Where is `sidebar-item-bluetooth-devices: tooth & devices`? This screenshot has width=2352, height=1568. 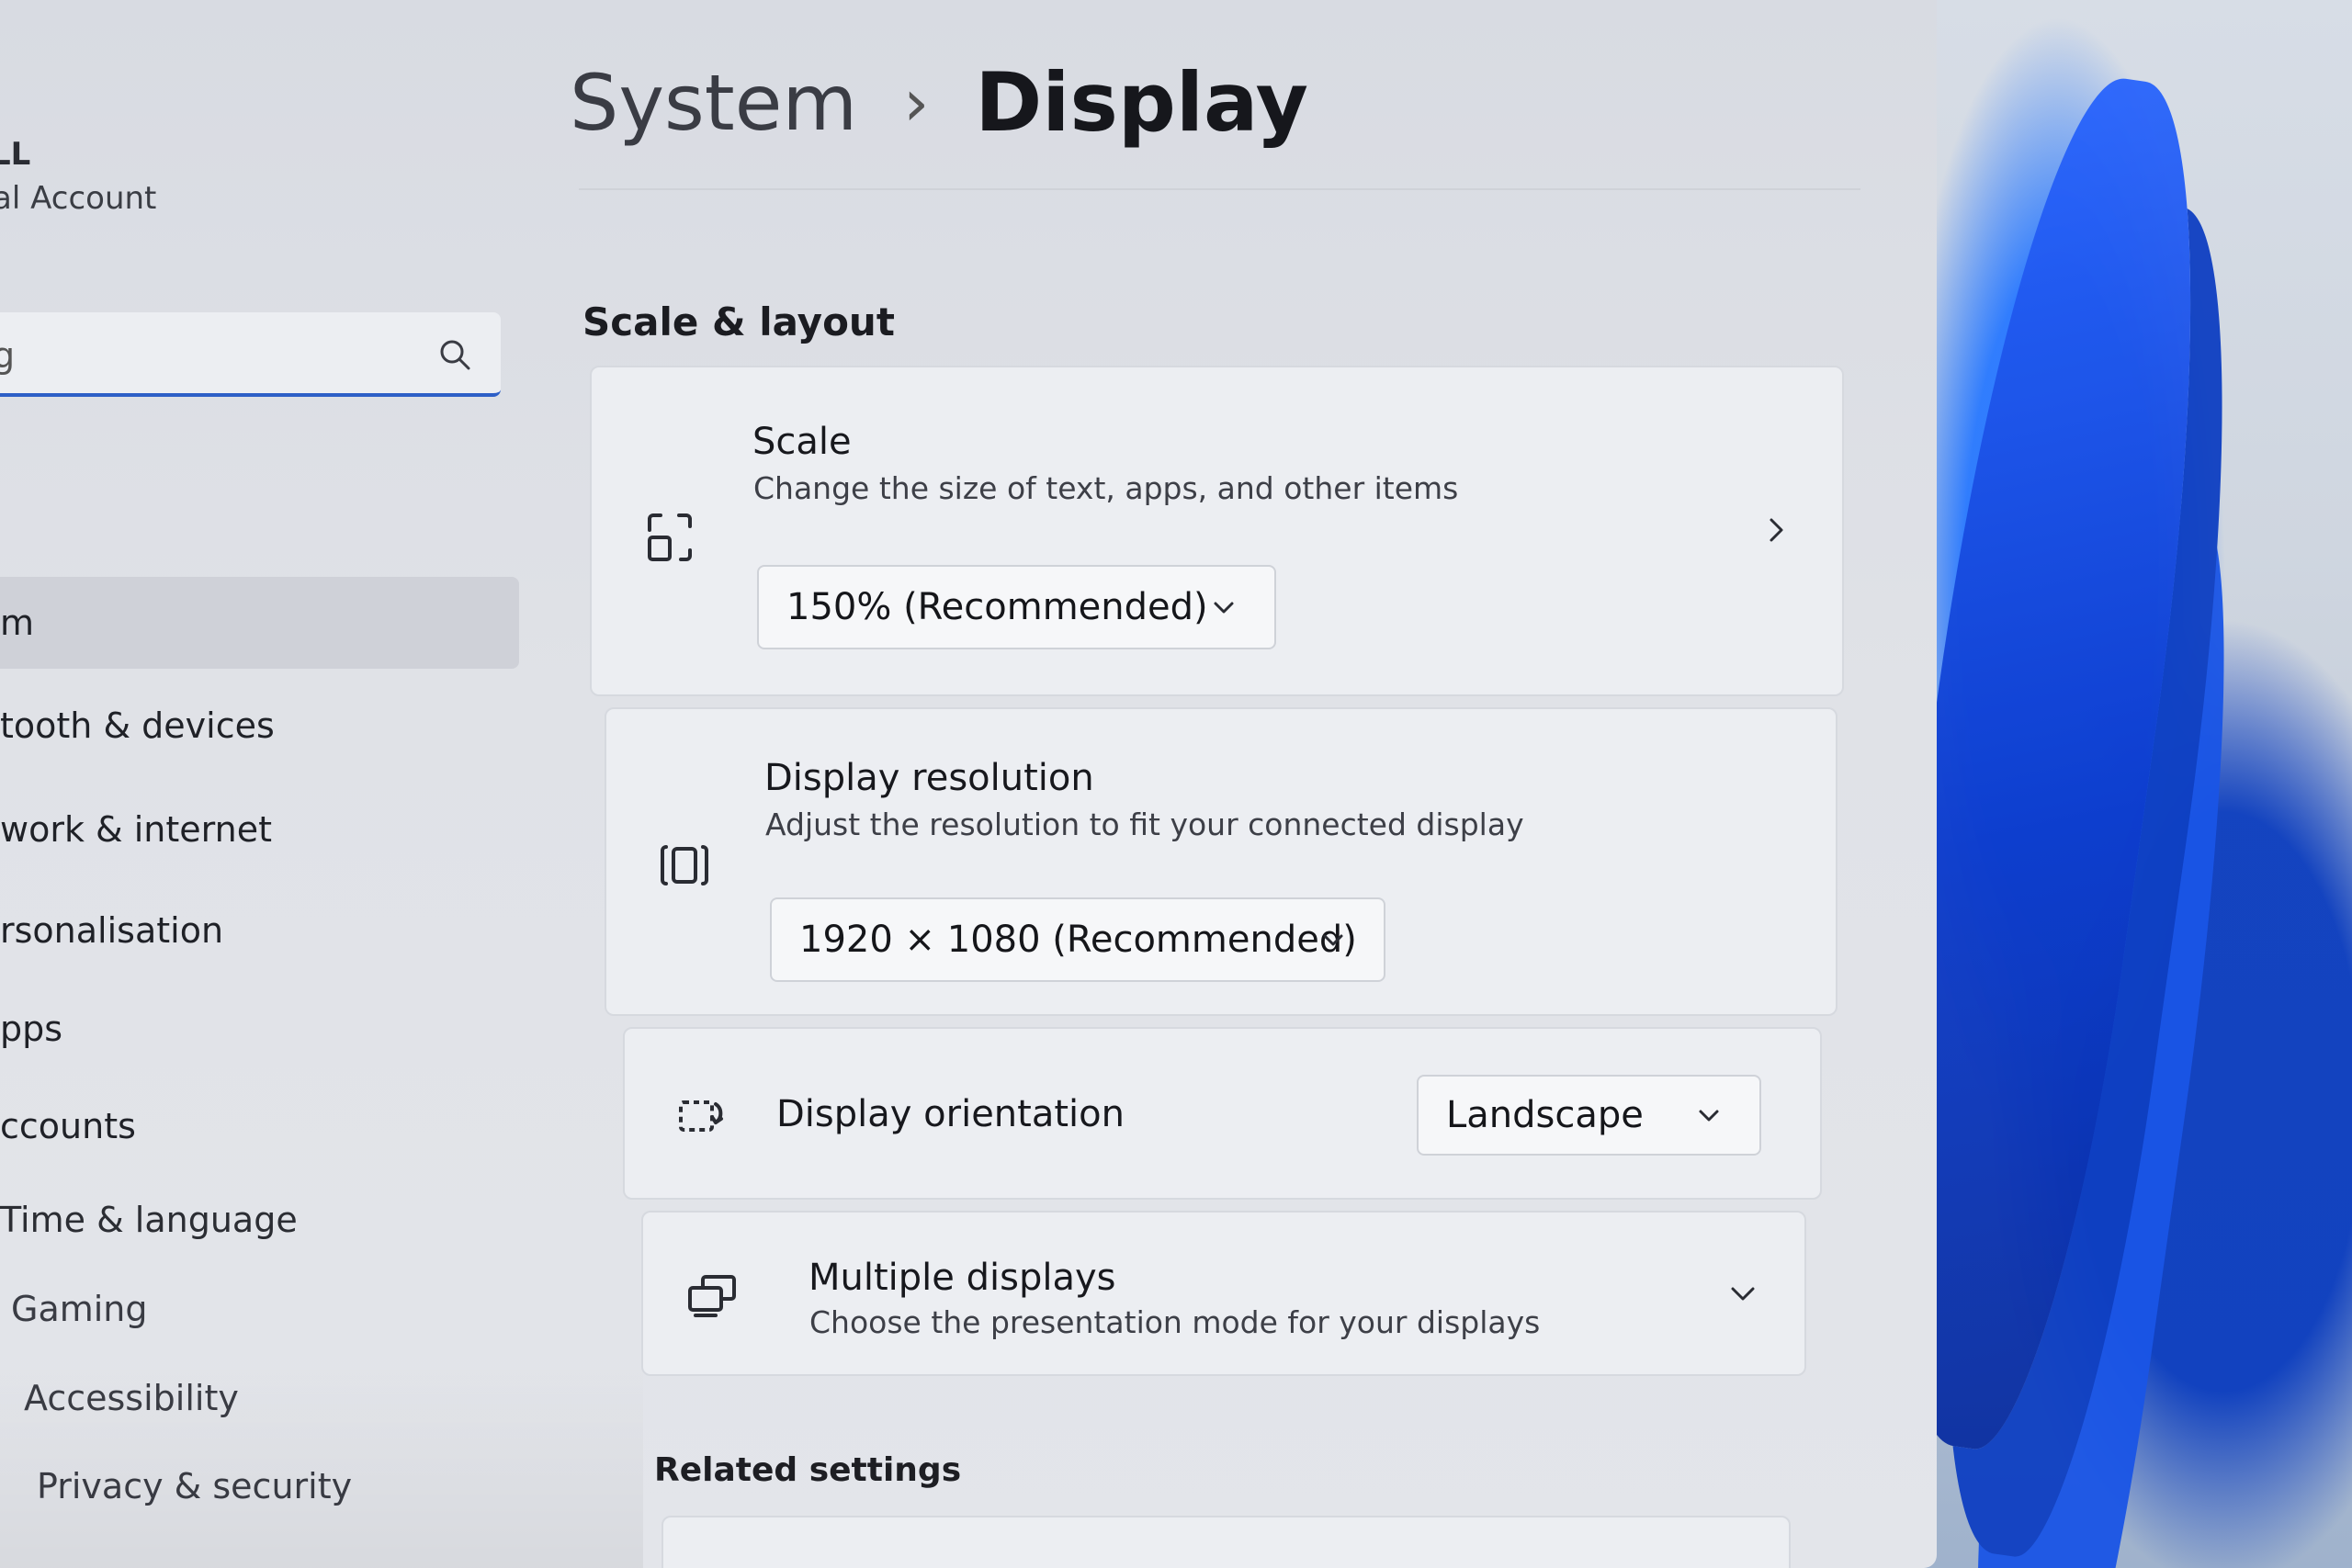 sidebar-item-bluetooth-devices: tooth & devices is located at coordinates (259, 726).